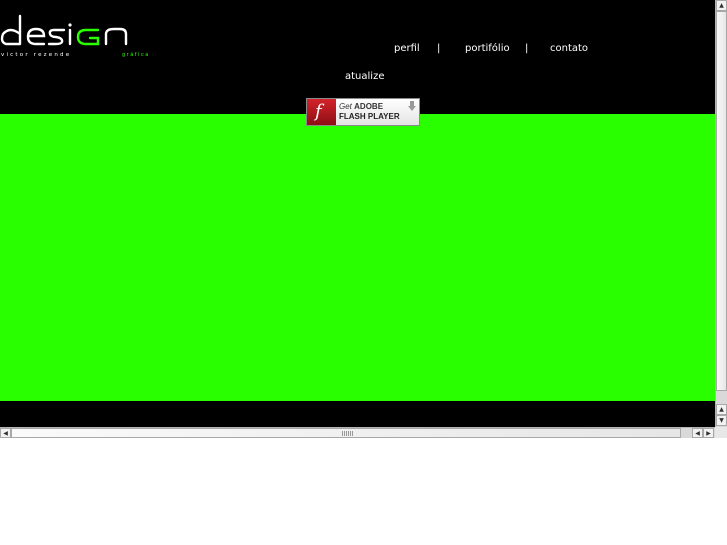  Describe the element at coordinates (721, 420) in the screenshot. I see `scroll-down-button: ▼` at that location.